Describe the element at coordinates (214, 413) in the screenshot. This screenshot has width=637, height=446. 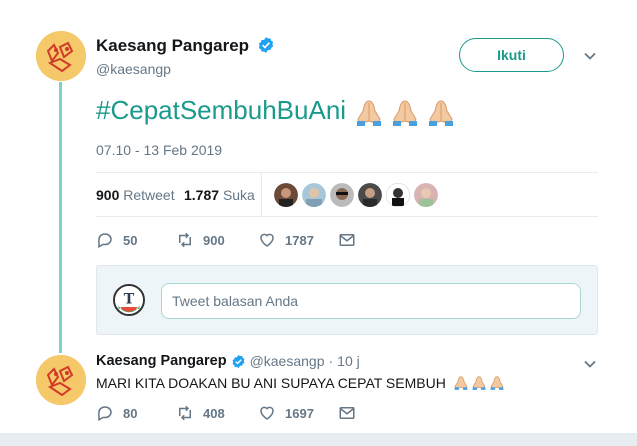
I see `retweet-action-count: 408` at that location.